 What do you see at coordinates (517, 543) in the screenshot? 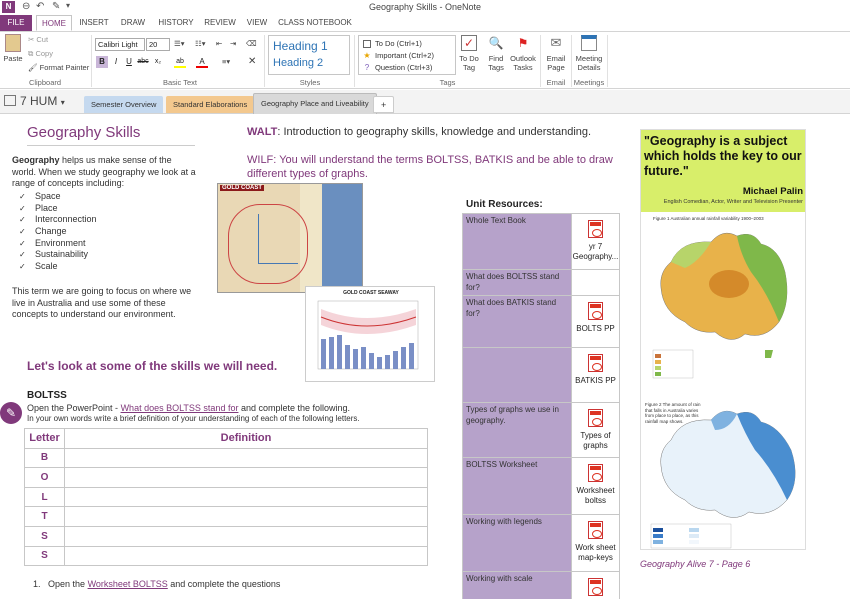
I see `resource-label: Working with legends` at bounding box center [517, 543].